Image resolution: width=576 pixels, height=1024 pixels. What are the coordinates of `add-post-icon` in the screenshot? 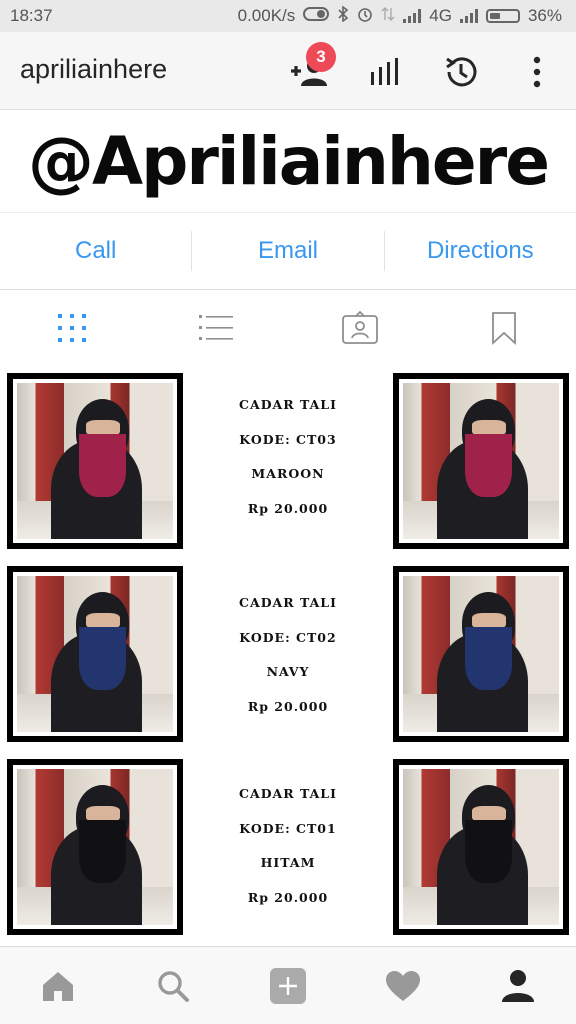 It's located at (287, 985).